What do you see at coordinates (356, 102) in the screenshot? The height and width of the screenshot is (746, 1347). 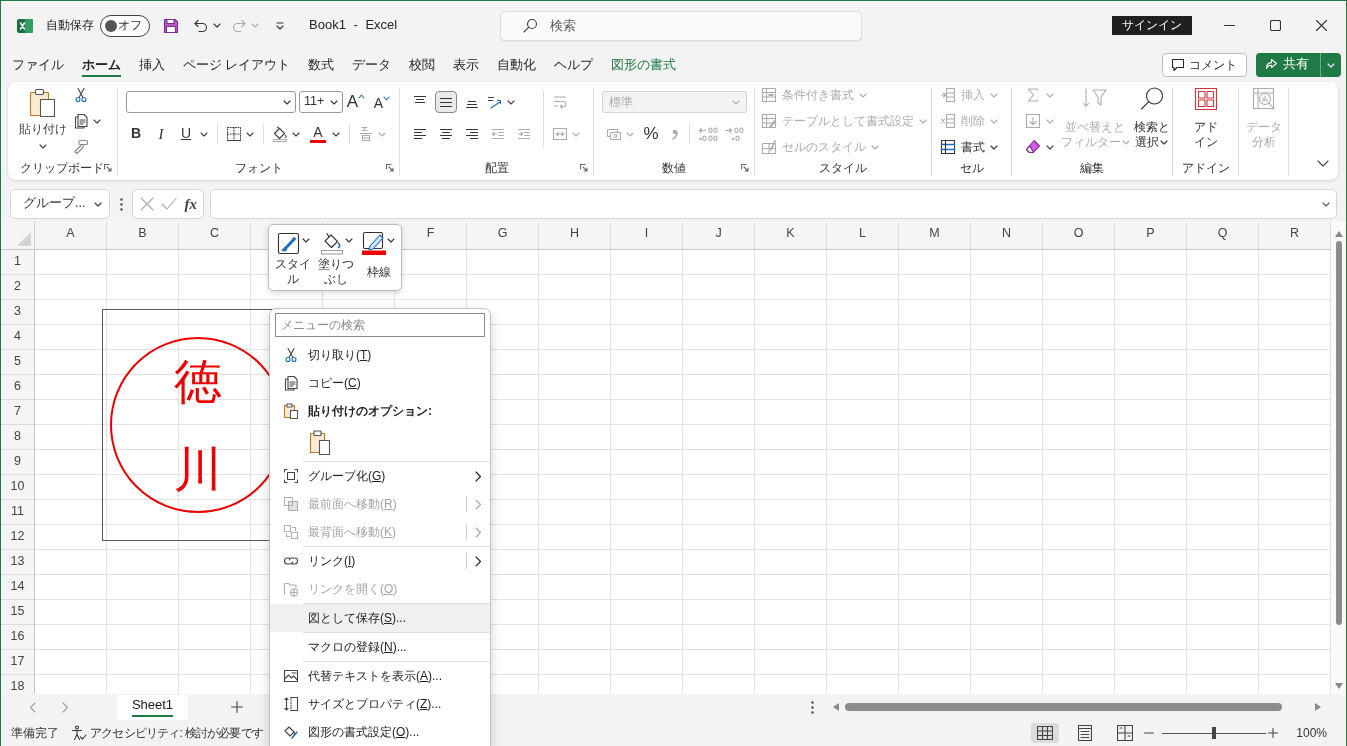 I see `grow-font-button: A` at bounding box center [356, 102].